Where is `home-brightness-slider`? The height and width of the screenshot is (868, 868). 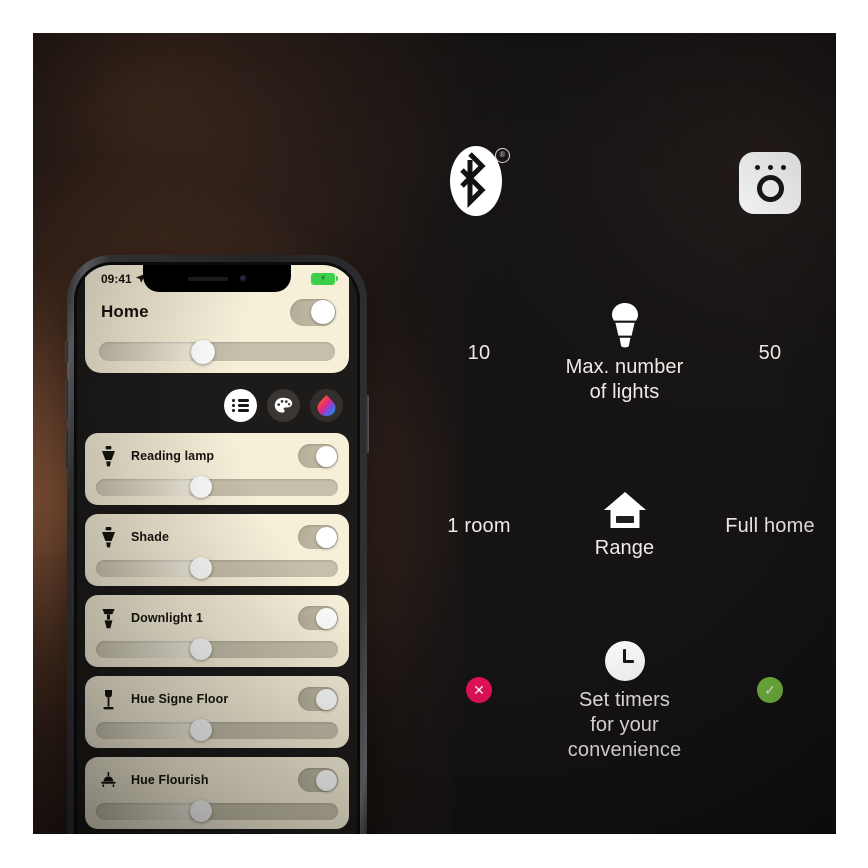 home-brightness-slider is located at coordinates (217, 351).